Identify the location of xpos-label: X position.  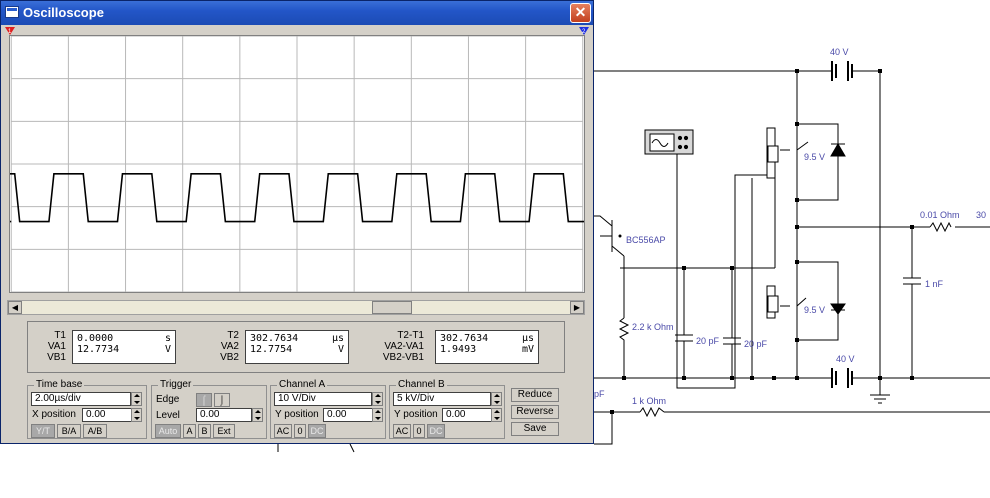
(54, 414).